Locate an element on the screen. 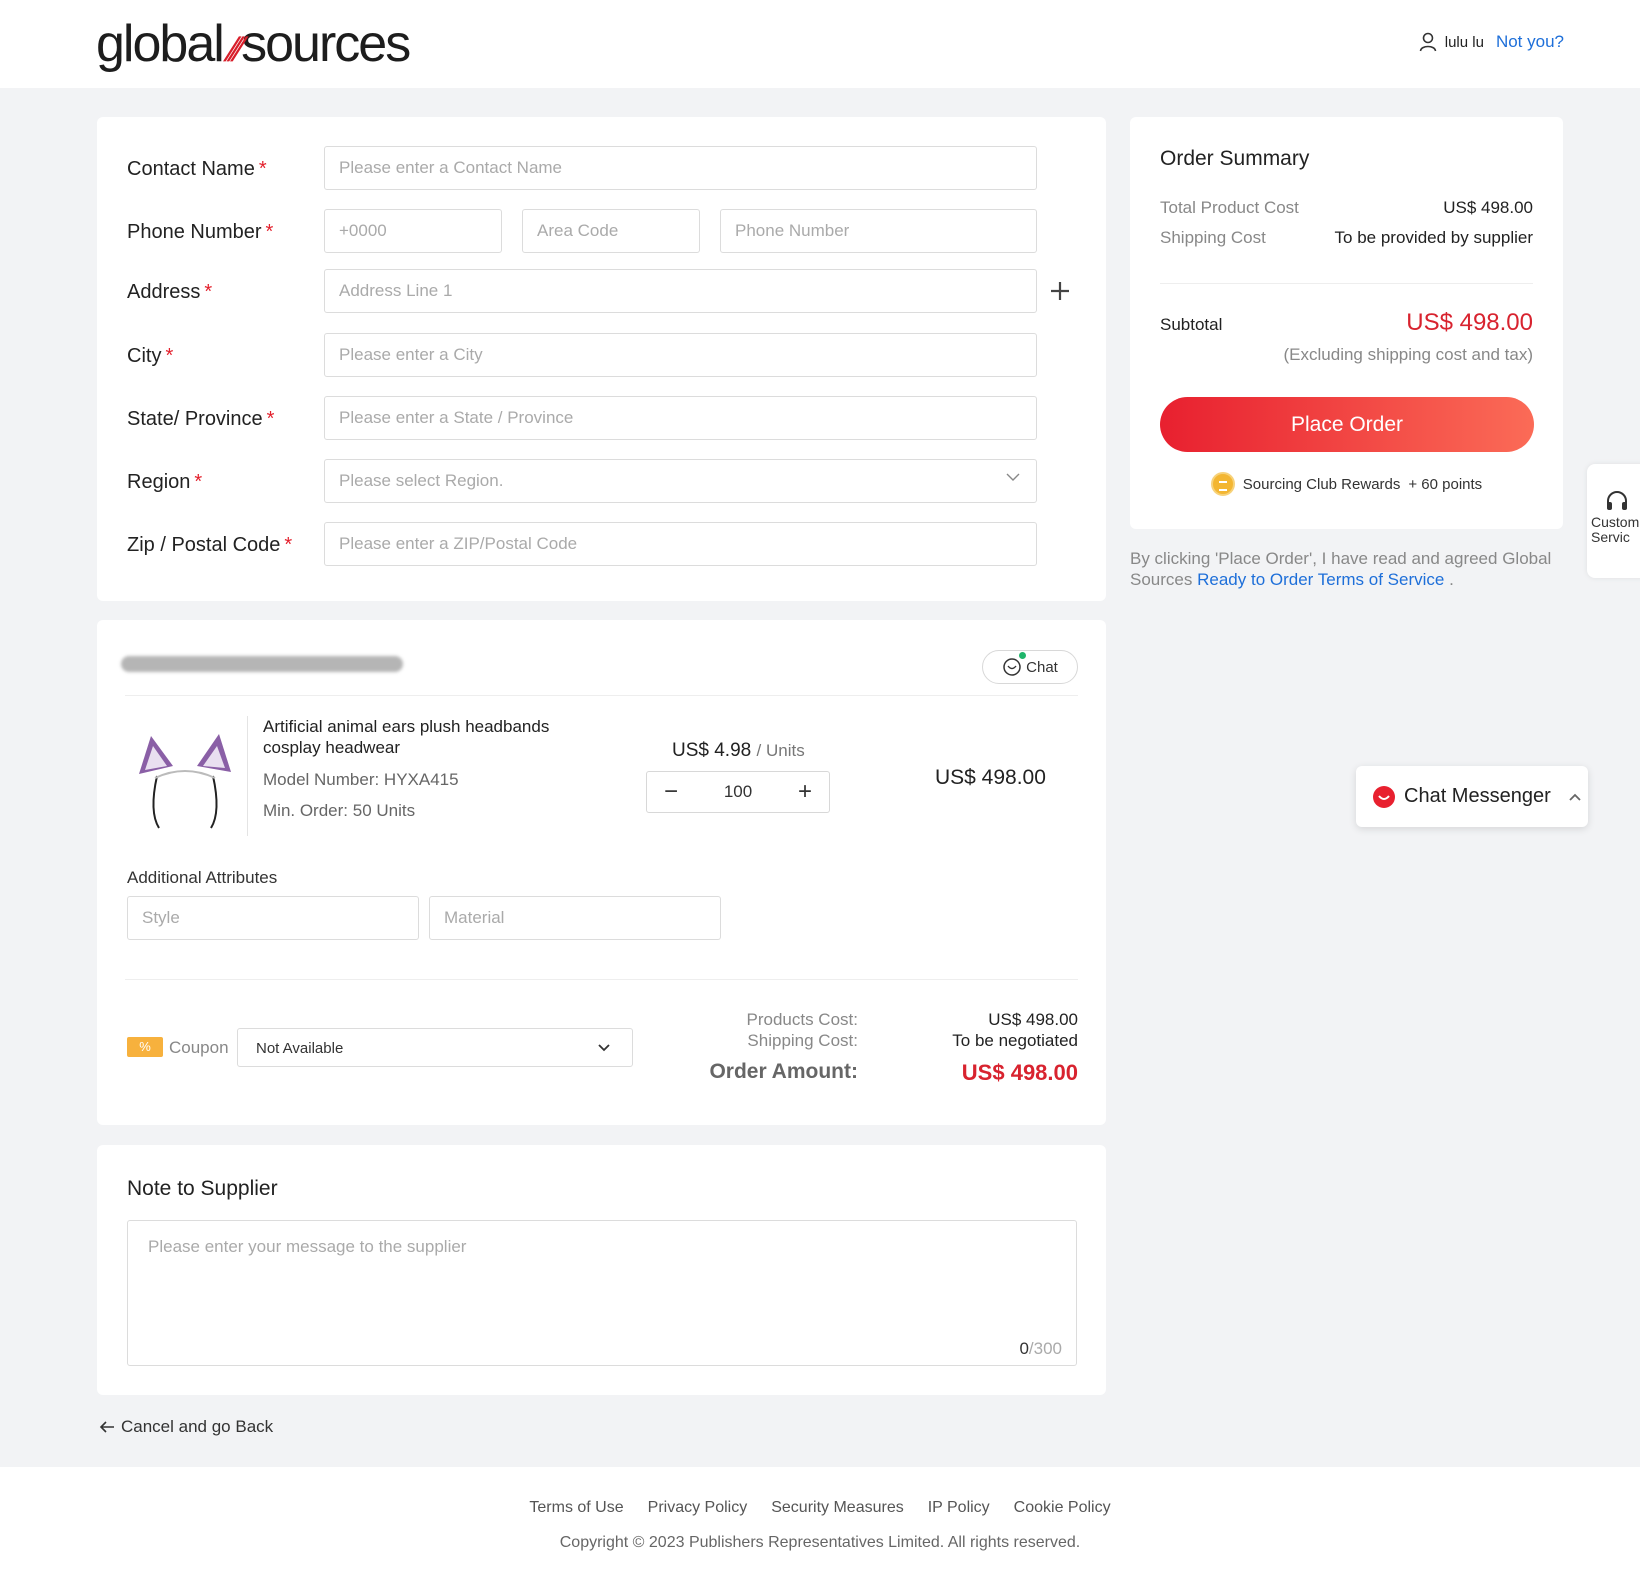 Image resolution: width=1640 pixels, height=1582 pixels. chevron-up-icon is located at coordinates (1575, 797).